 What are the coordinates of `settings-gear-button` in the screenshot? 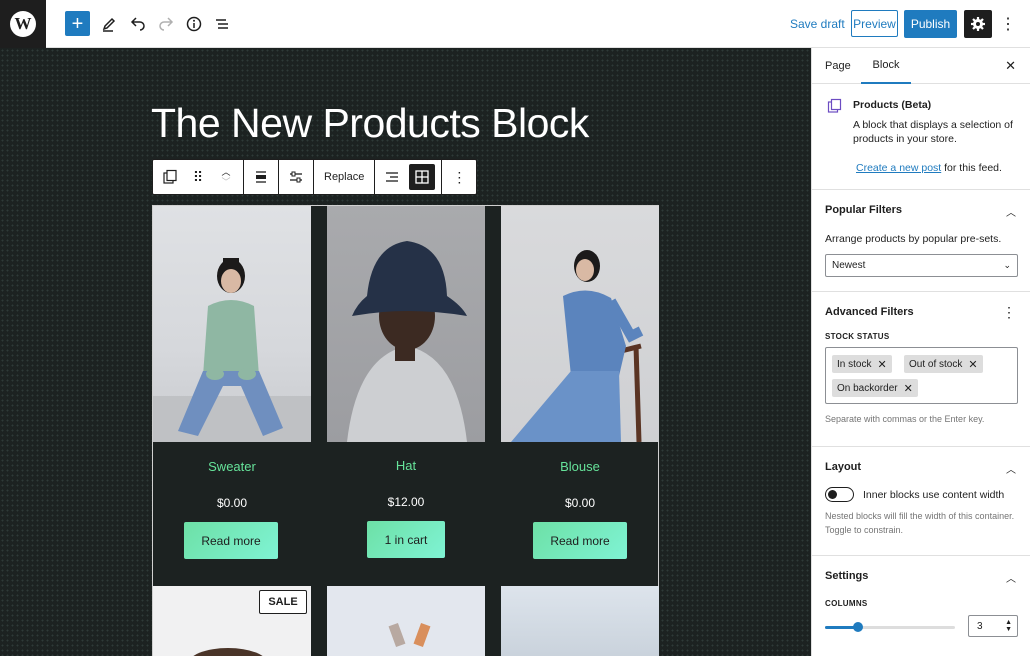 It's located at (978, 24).